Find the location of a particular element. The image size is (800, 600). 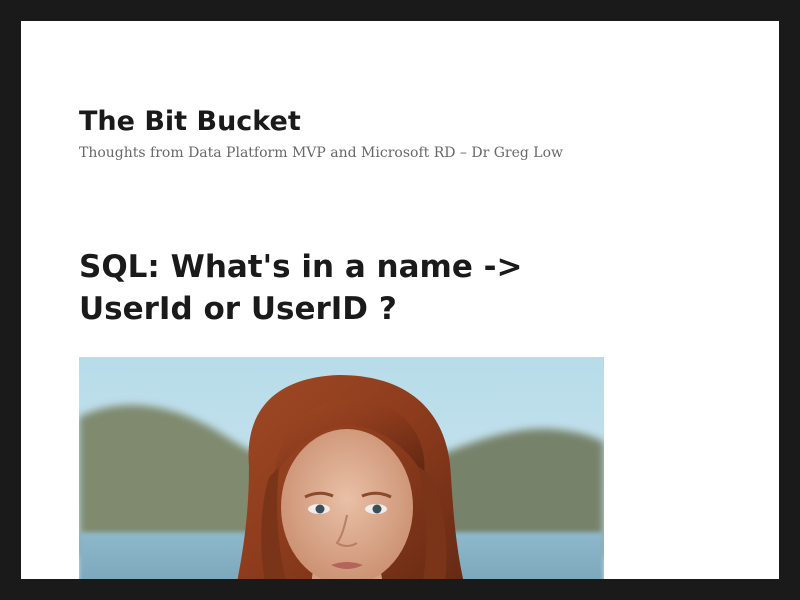

post-title-line-2: UserId or UserID ? is located at coordinates (238, 309).